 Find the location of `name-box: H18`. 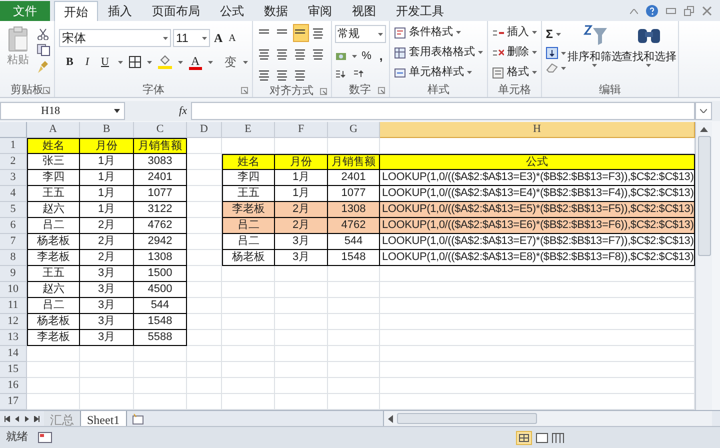

name-box: H18 is located at coordinates (62, 111).